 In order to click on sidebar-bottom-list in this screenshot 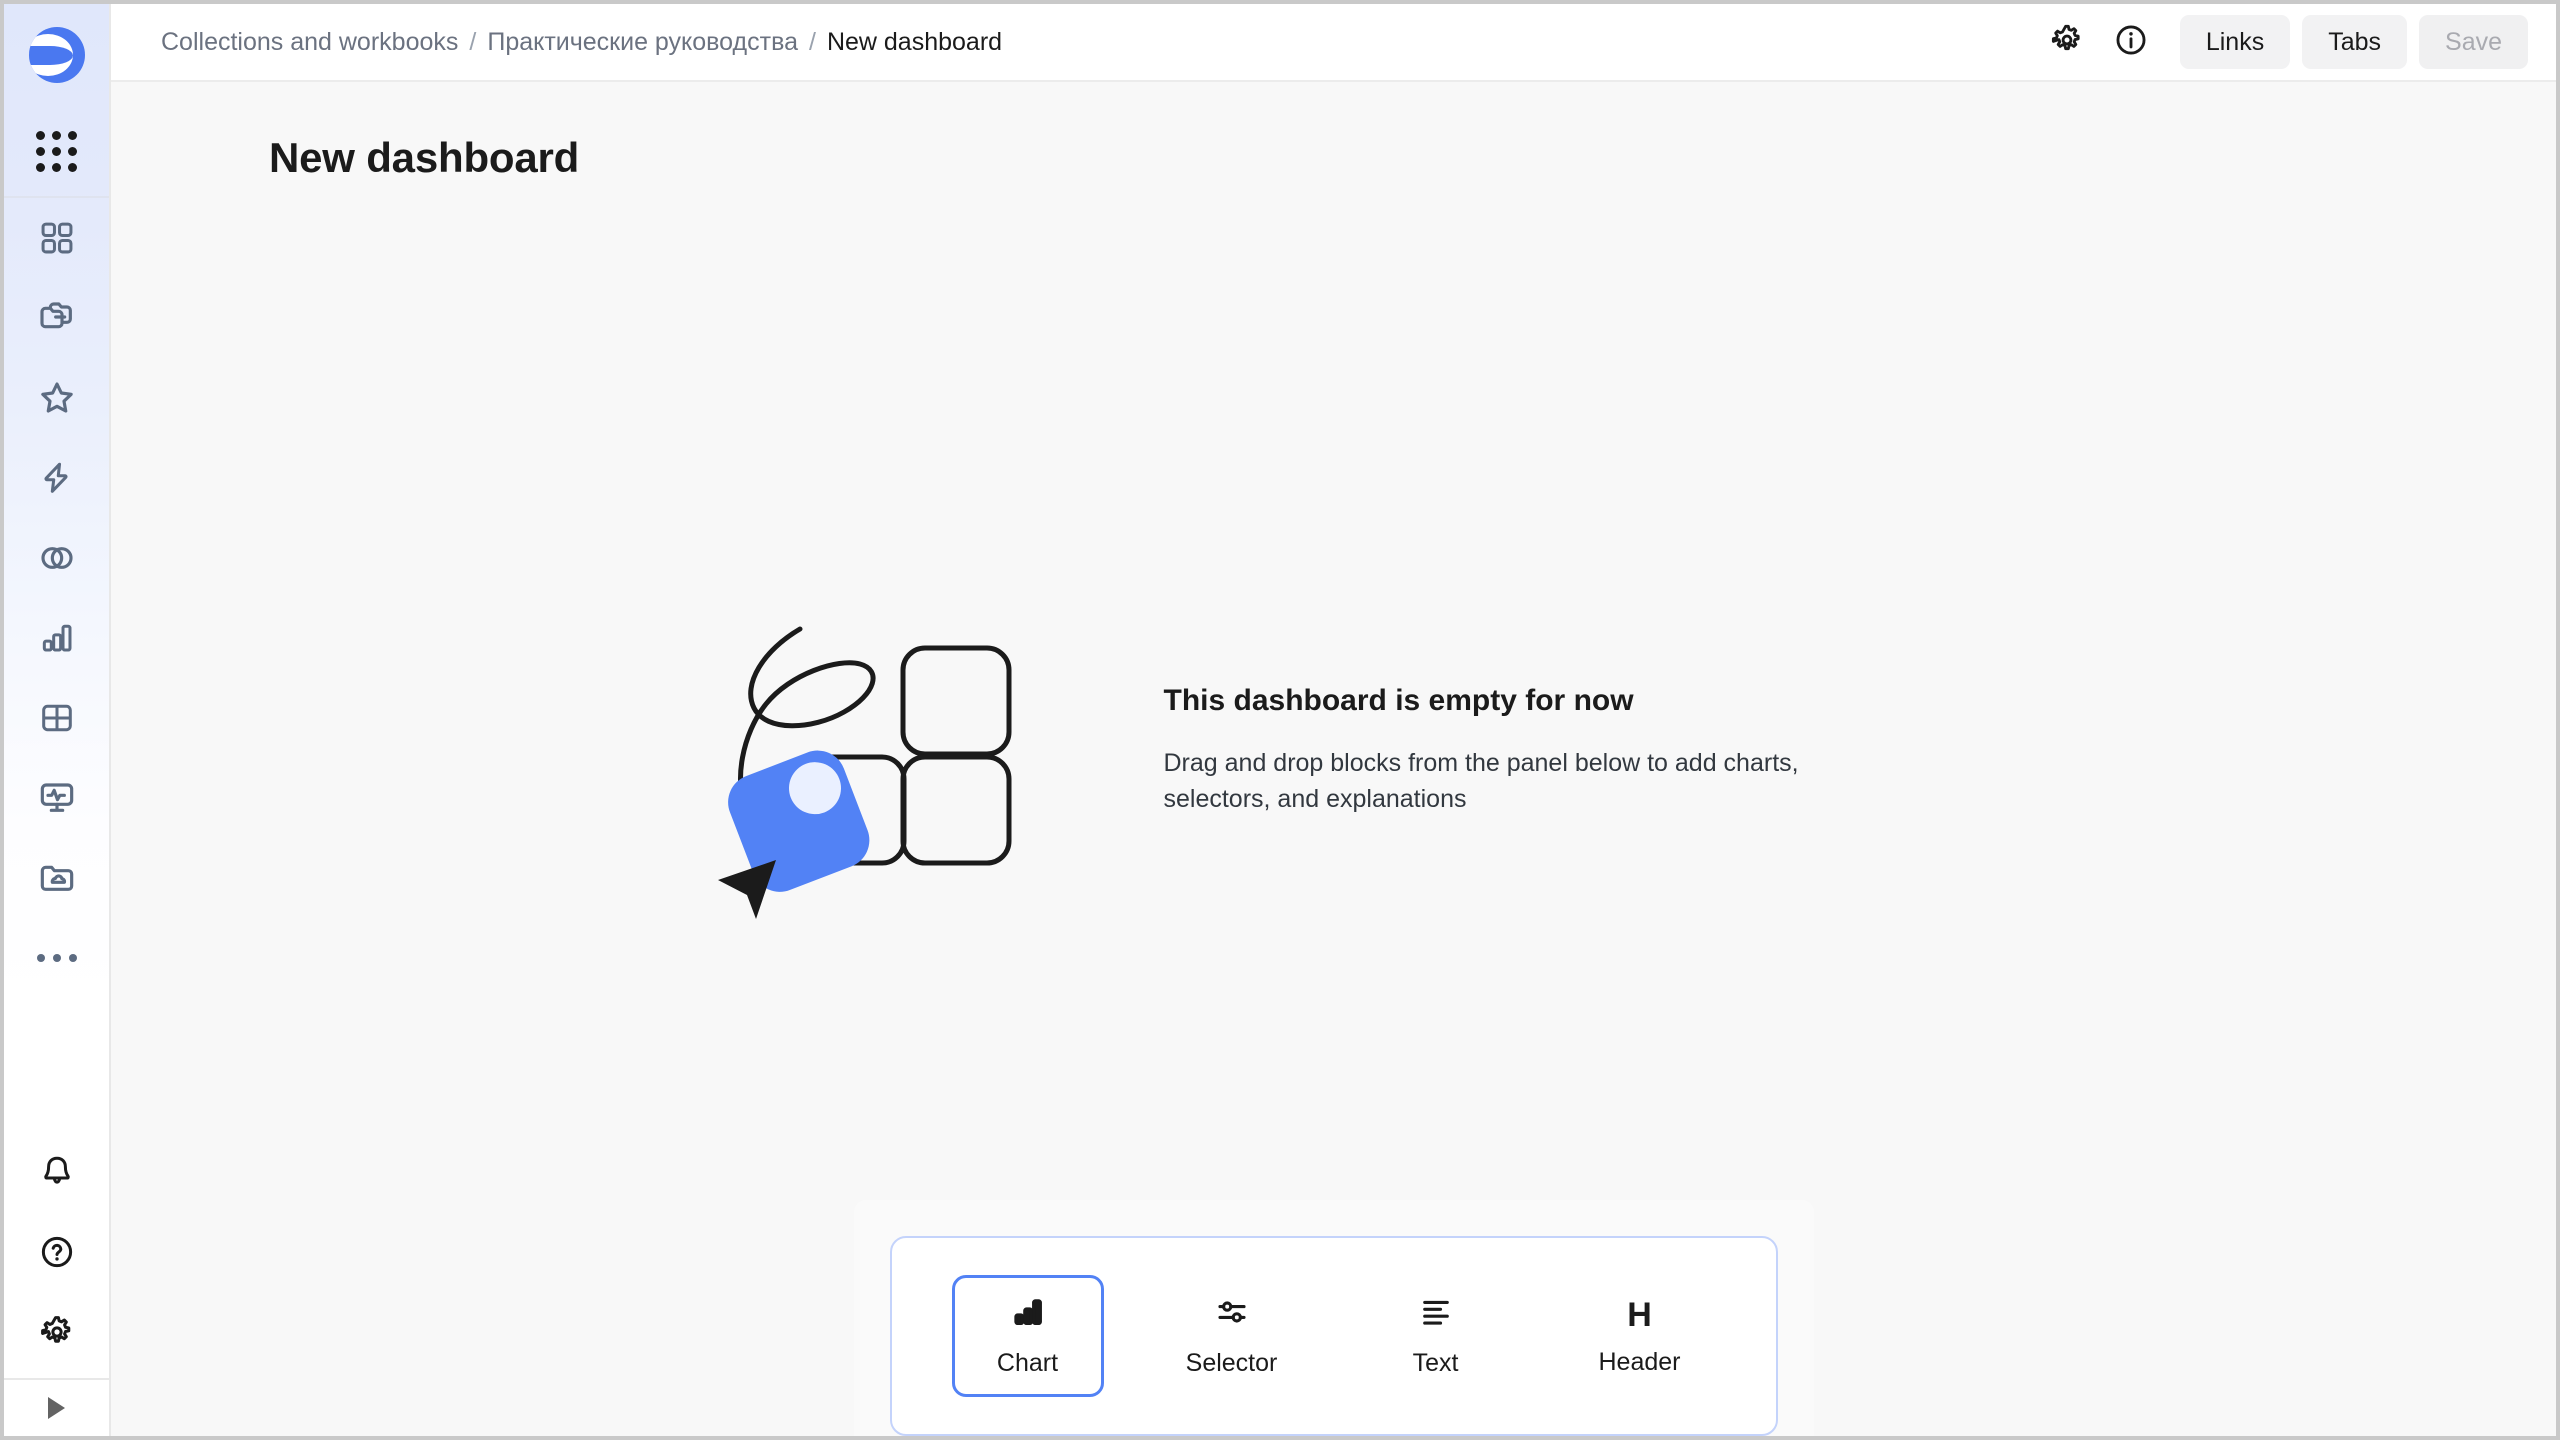, I will do `click(56, 1255)`.